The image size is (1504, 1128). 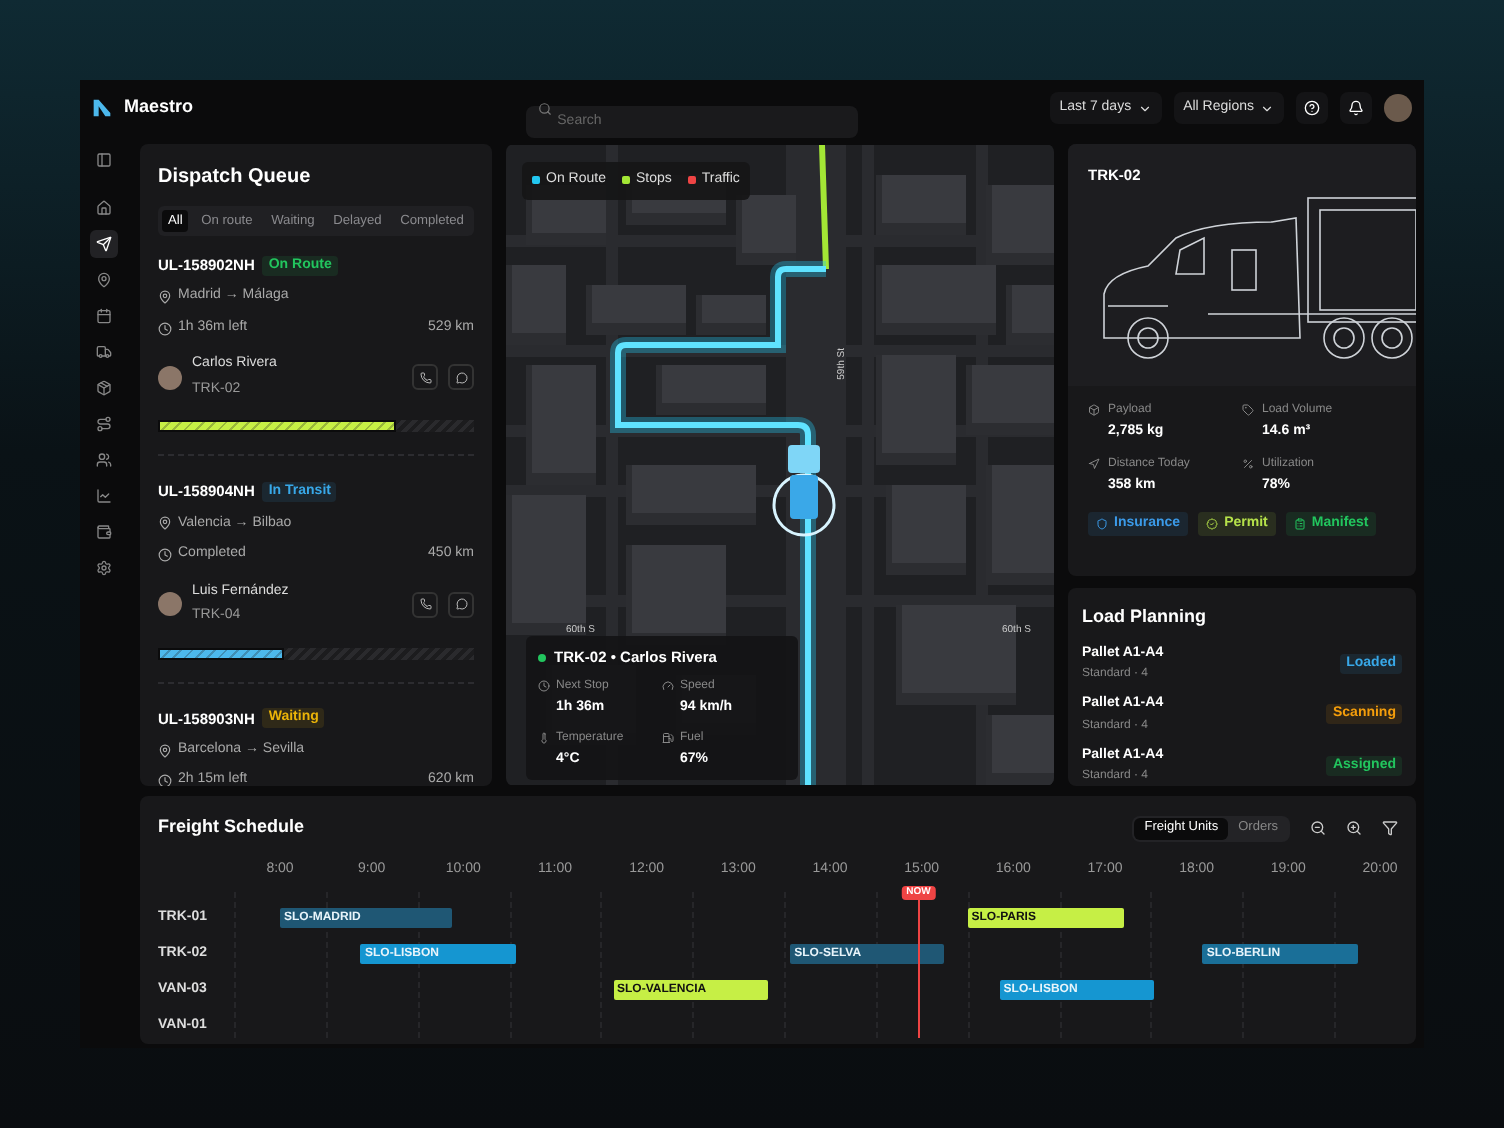 What do you see at coordinates (104, 460) in the screenshot?
I see `users-icon` at bounding box center [104, 460].